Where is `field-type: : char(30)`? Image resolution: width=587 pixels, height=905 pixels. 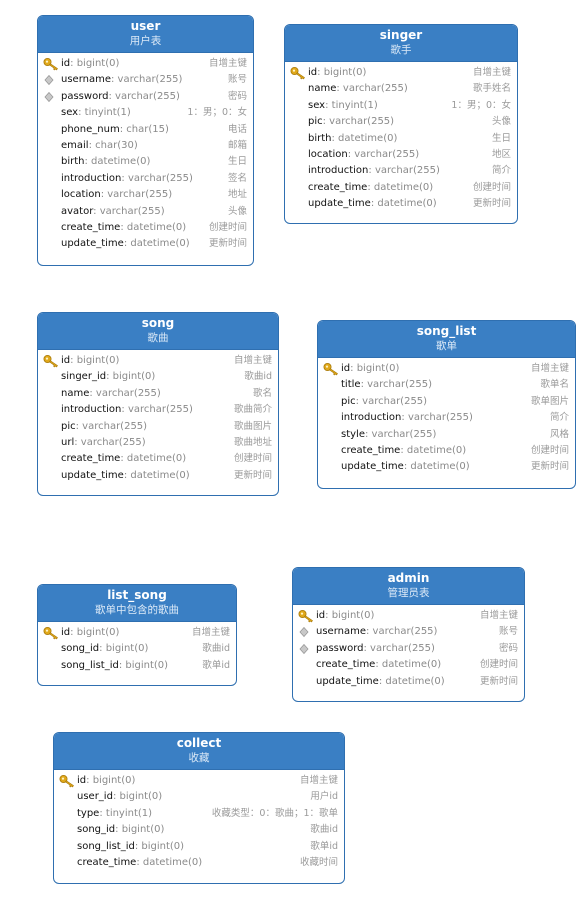
field-type: : char(30) is located at coordinates (113, 145).